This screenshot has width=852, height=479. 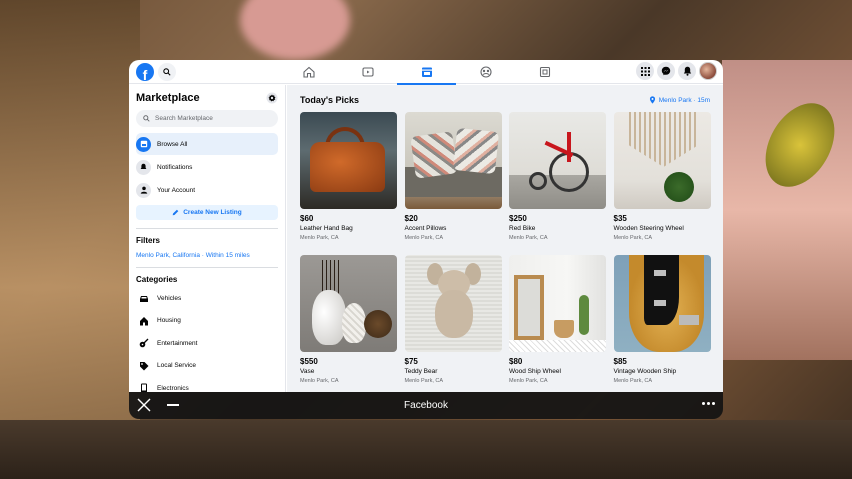 I want to click on marketplace-icon, so click(x=426, y=72).